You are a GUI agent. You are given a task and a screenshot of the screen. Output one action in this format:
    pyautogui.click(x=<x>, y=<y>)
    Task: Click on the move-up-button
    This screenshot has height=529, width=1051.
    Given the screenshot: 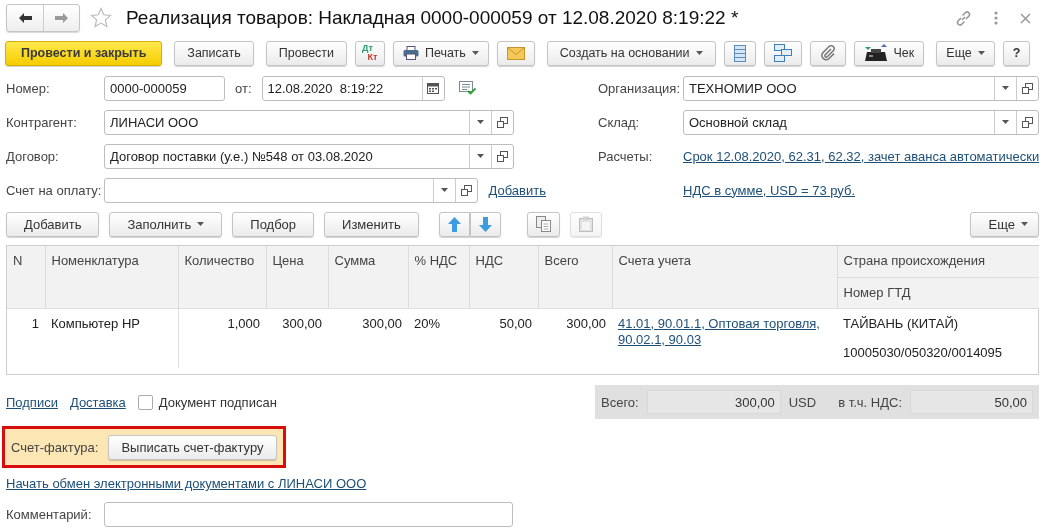 What is the action you would take?
    pyautogui.click(x=454, y=224)
    